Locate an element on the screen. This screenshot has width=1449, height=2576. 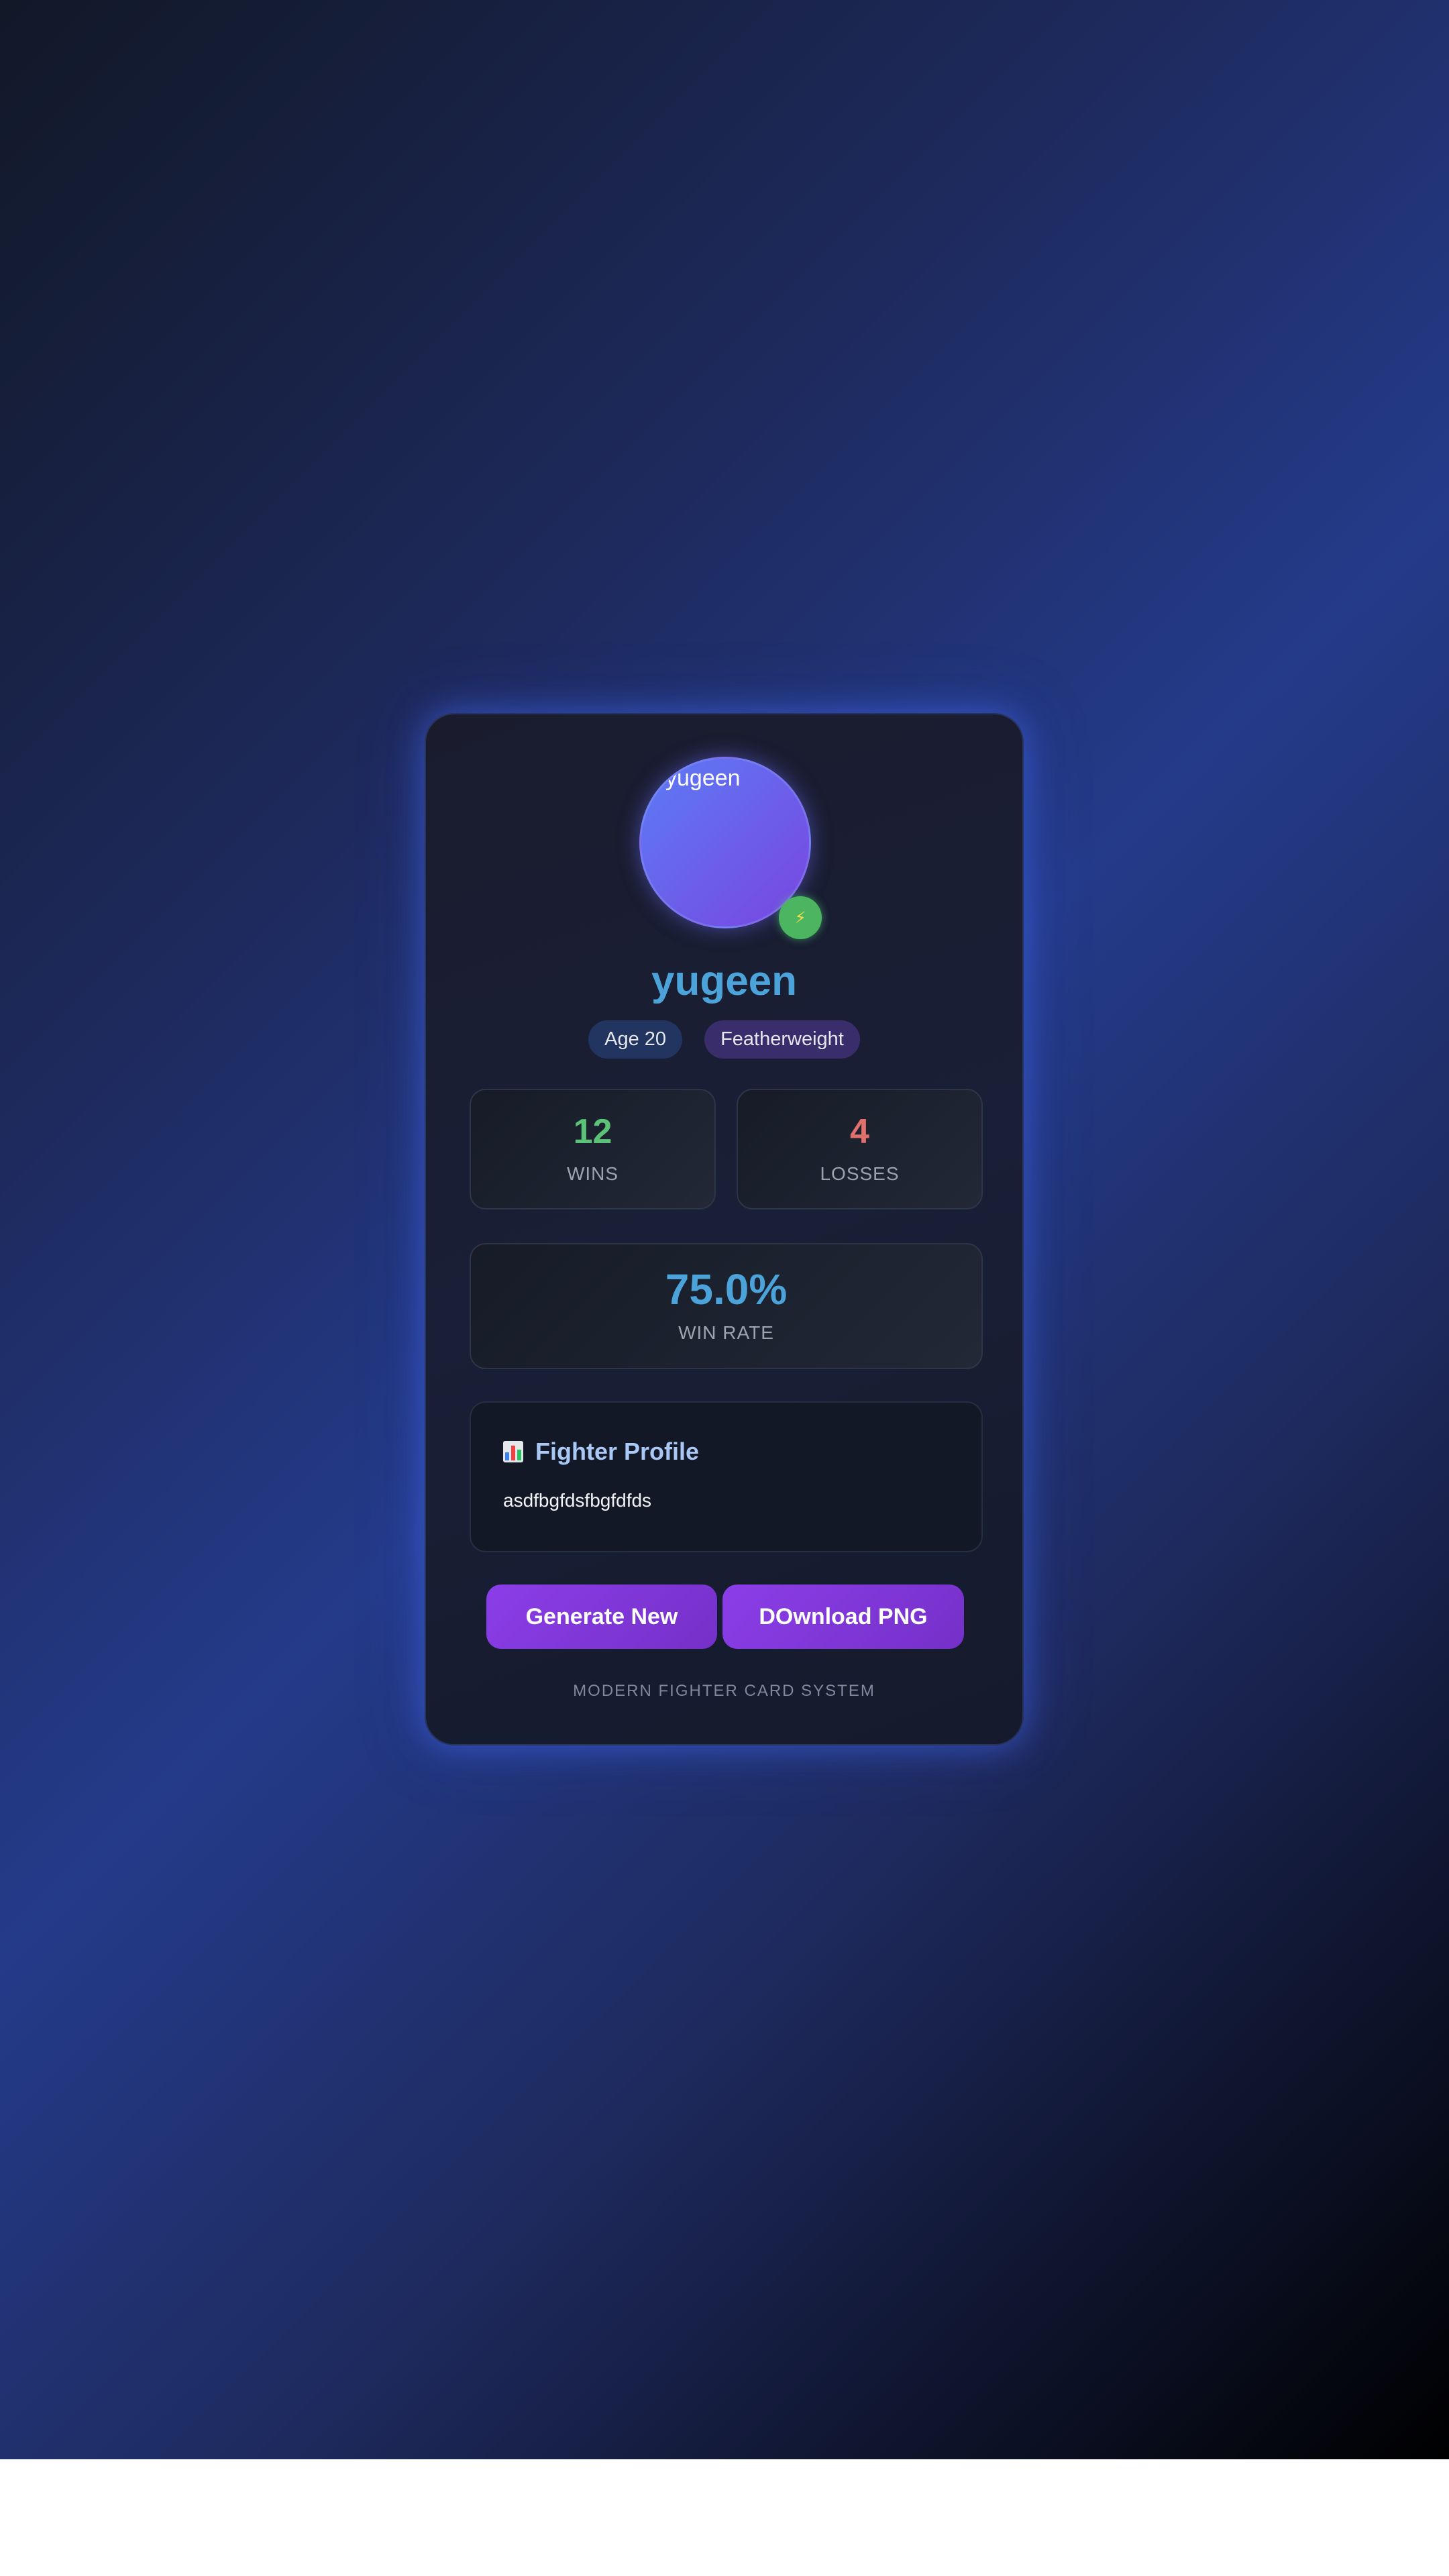
footer-text: MODERN FIGHTER CARD SYSTEM is located at coordinates (724, 1691).